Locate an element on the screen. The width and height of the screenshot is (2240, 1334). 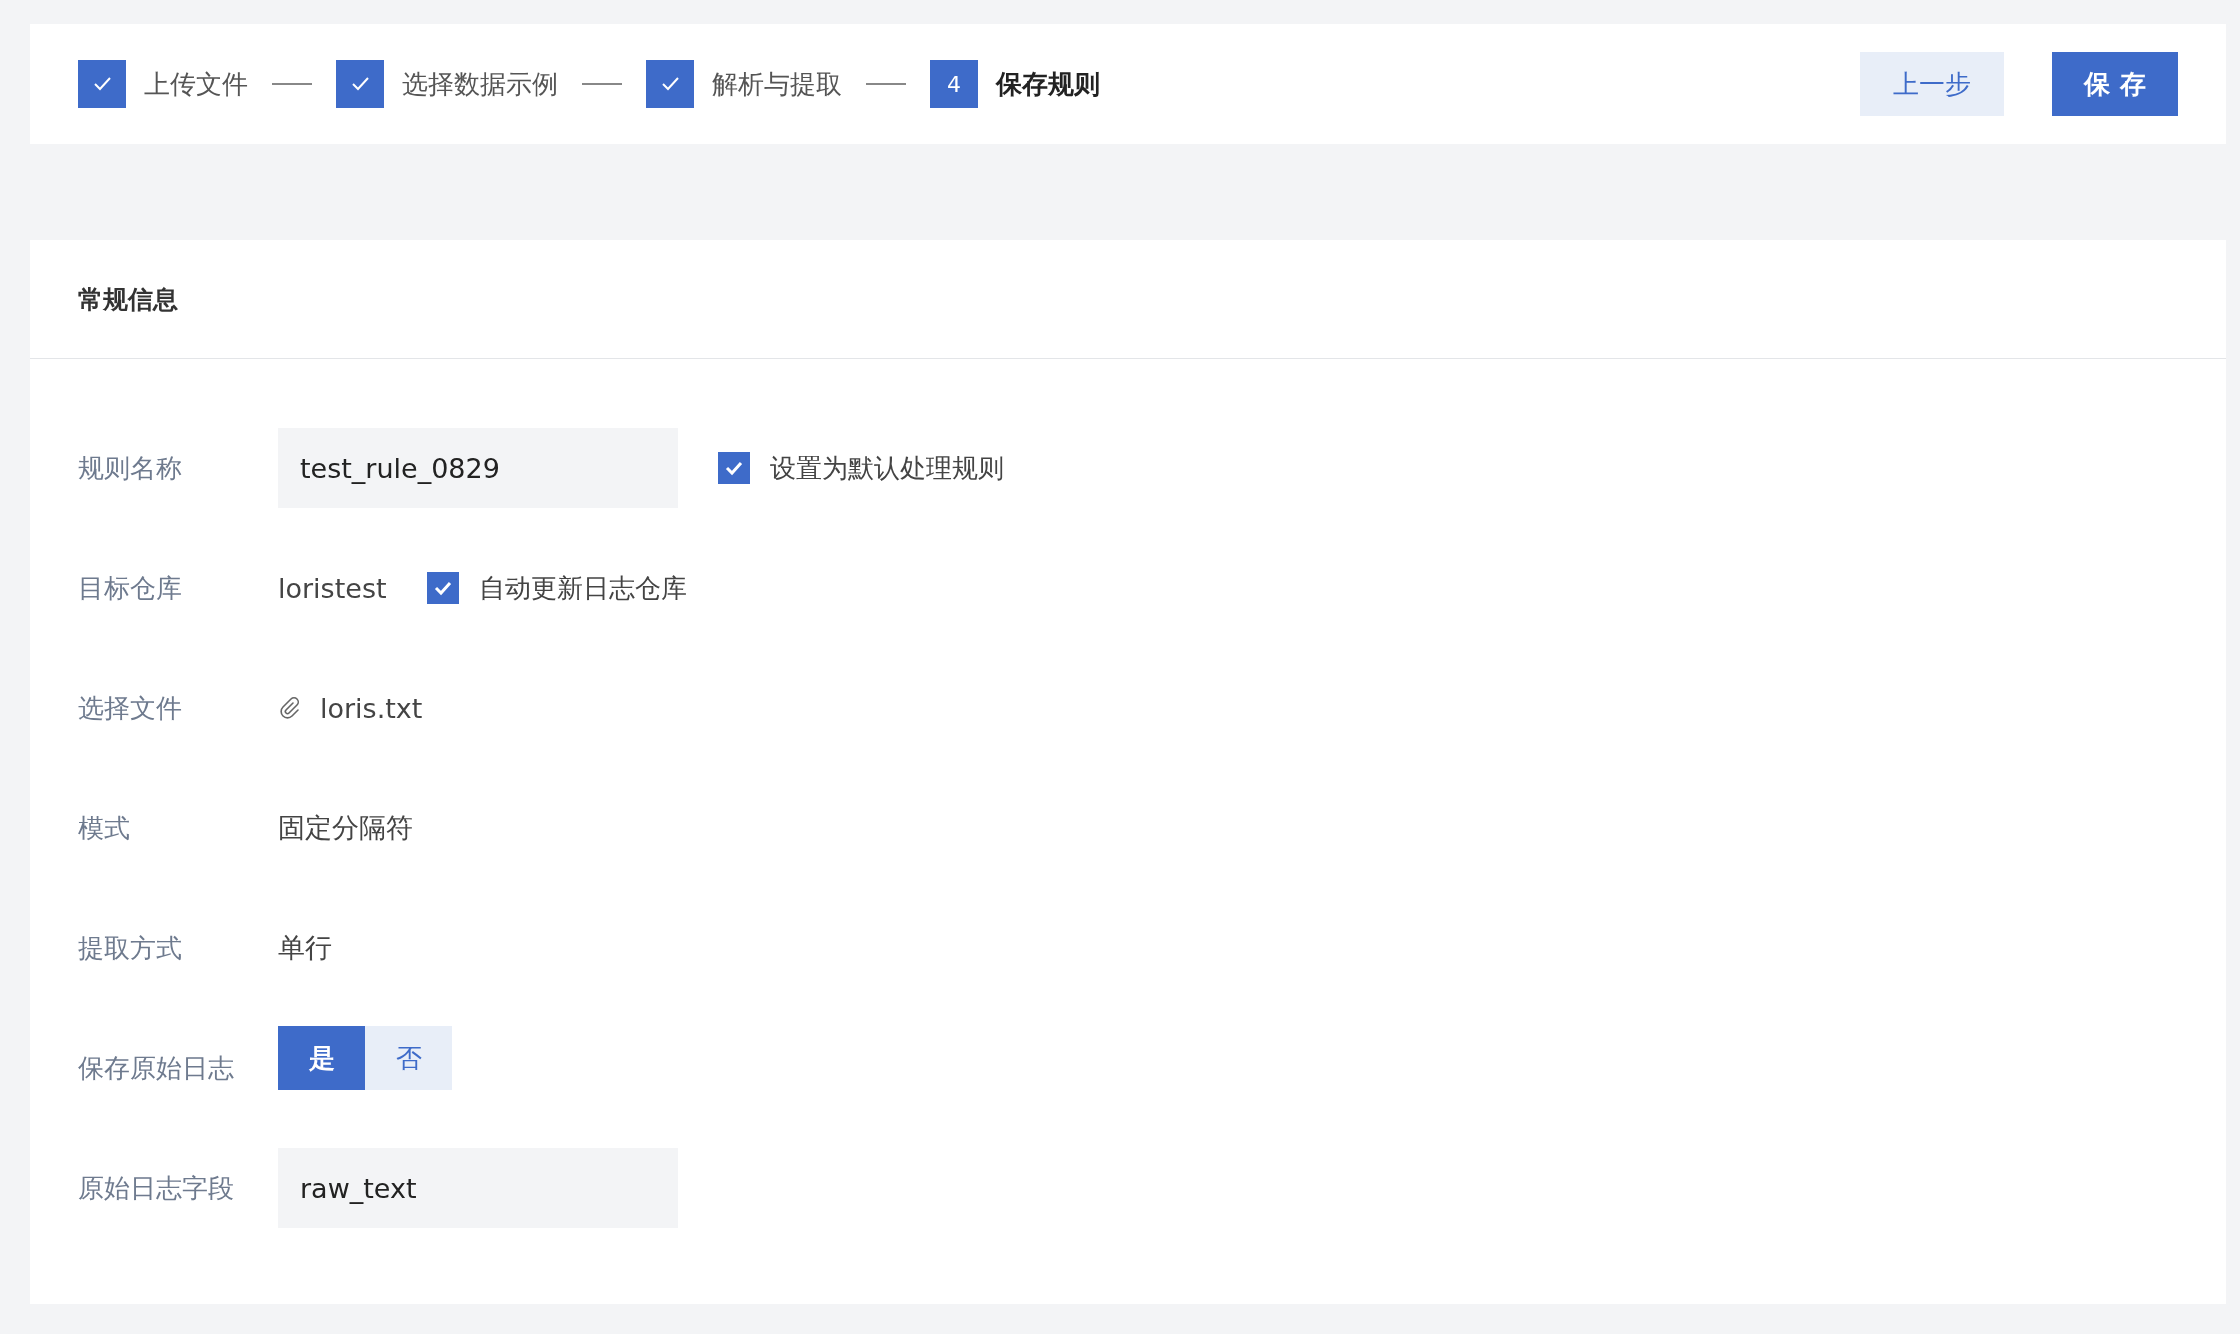
field-label: 保存原始日志 is located at coordinates (156, 1068).